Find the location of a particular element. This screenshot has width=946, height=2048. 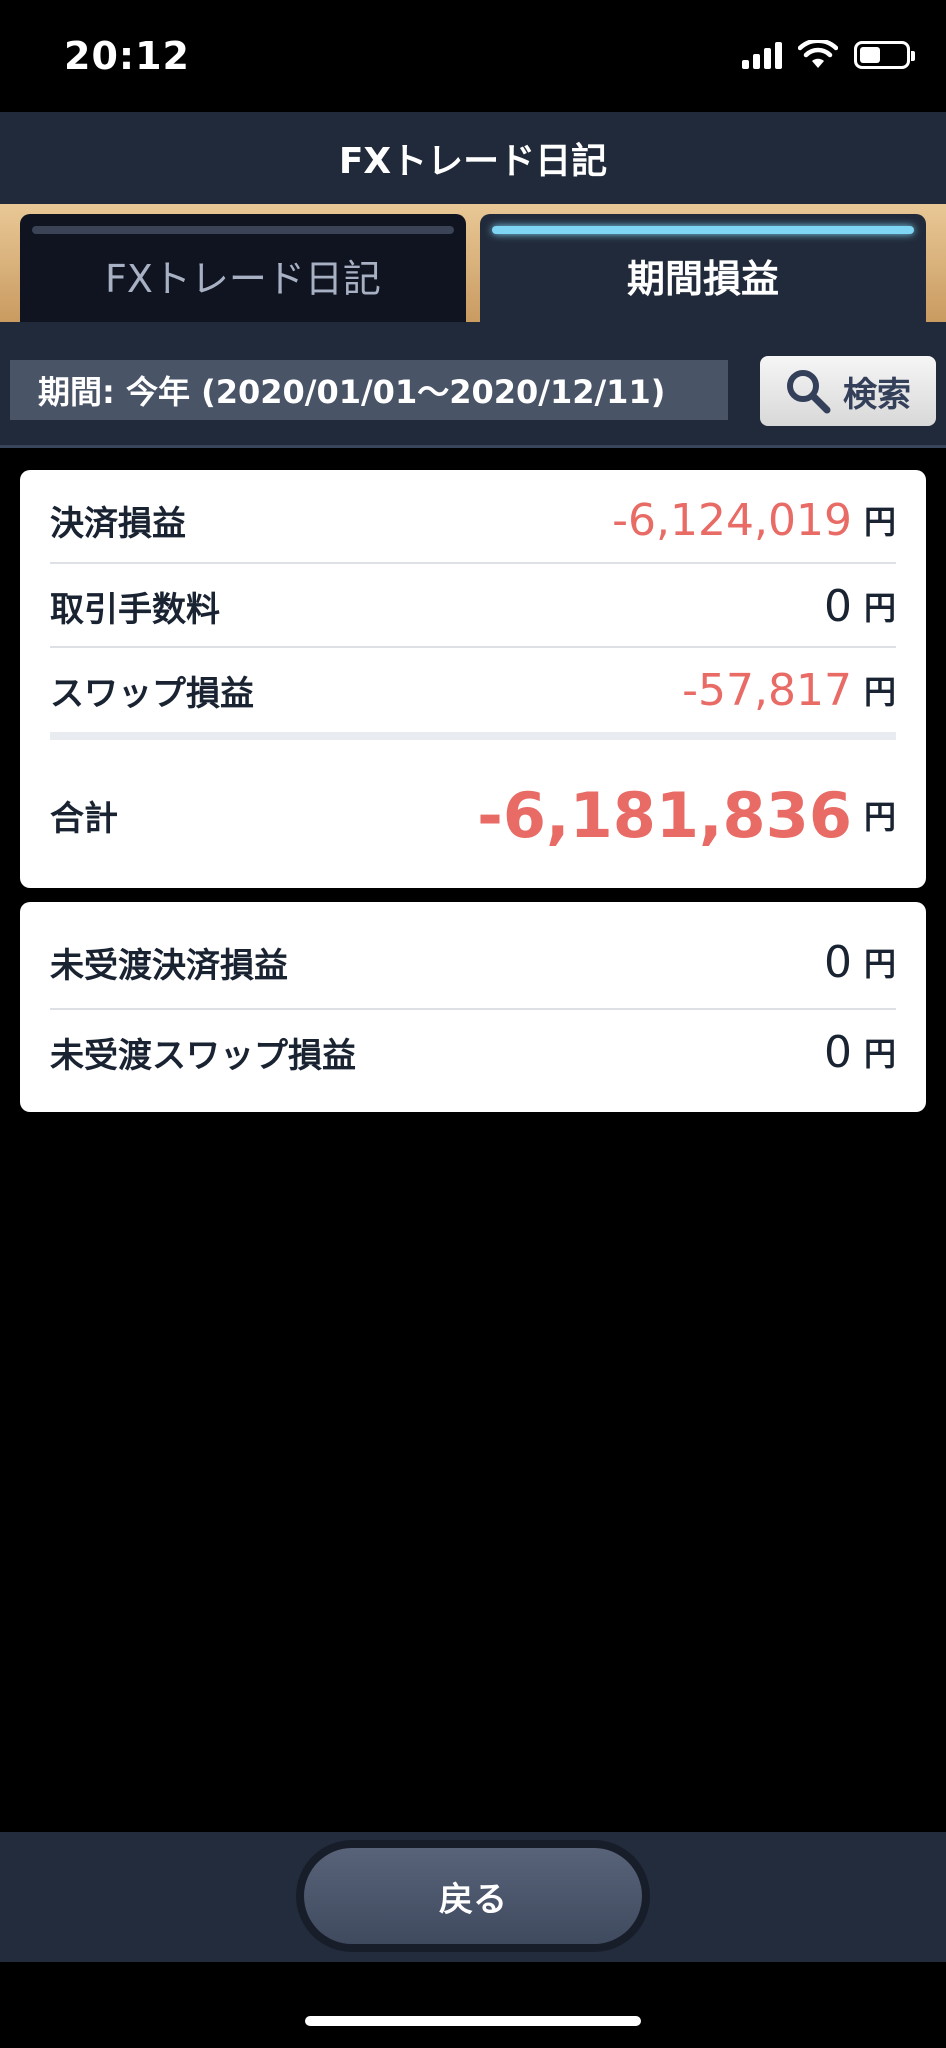

row-label: 決済損益 is located at coordinates (118, 523).